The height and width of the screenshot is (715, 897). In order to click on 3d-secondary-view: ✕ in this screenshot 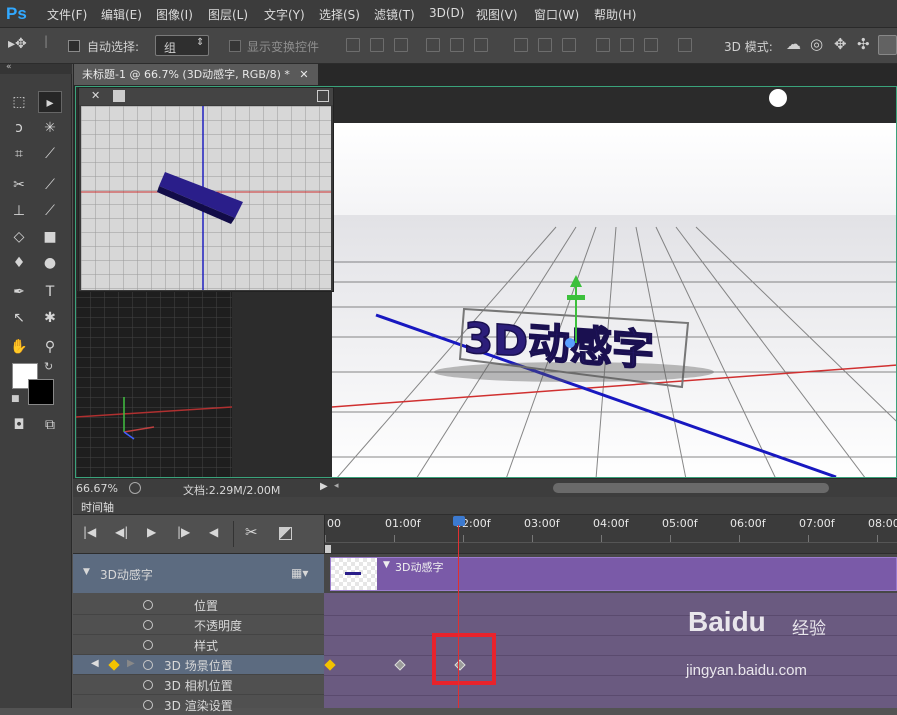, I will do `click(206, 189)`.